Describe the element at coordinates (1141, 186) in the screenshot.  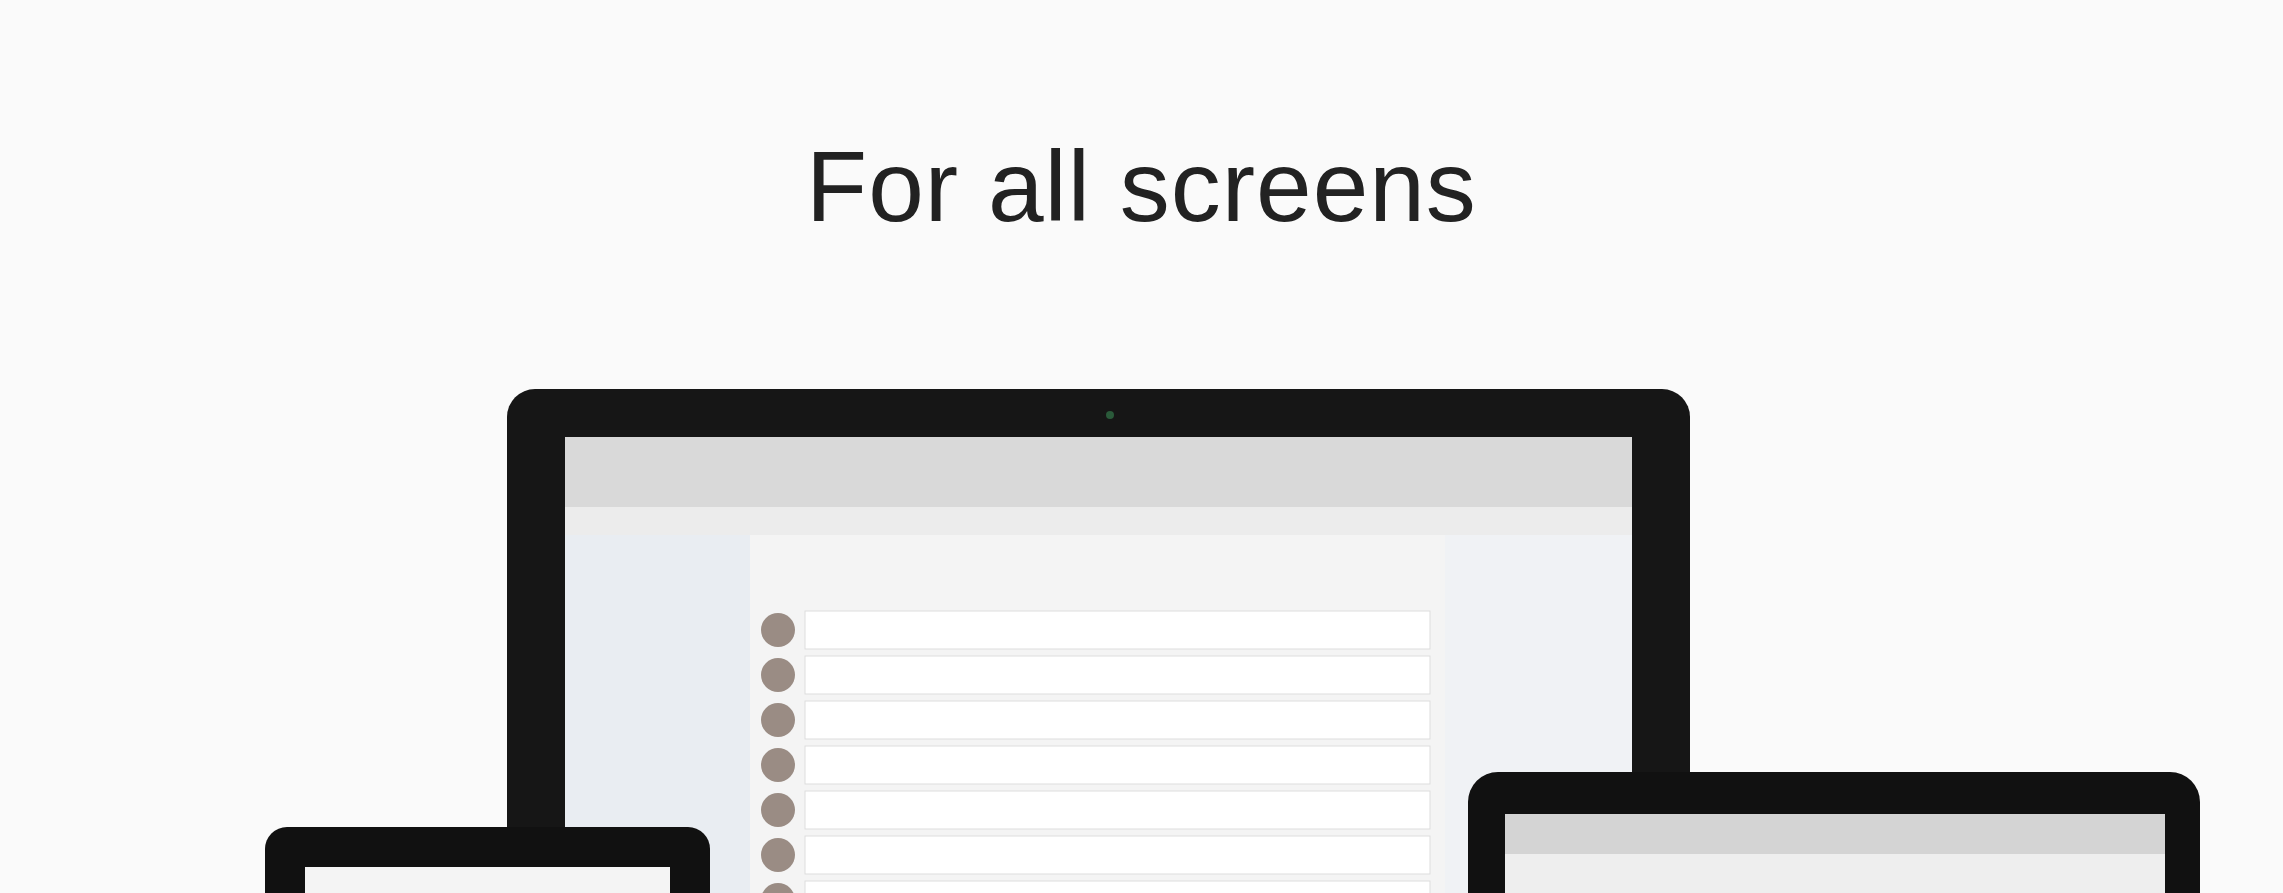
I see `section-heading: For all screens` at that location.